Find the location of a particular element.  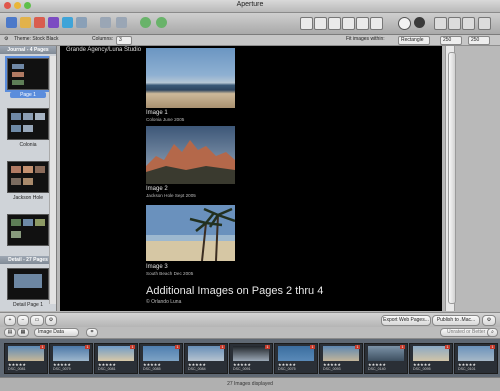

crop-tool-icon is located at coordinates (334, 23).